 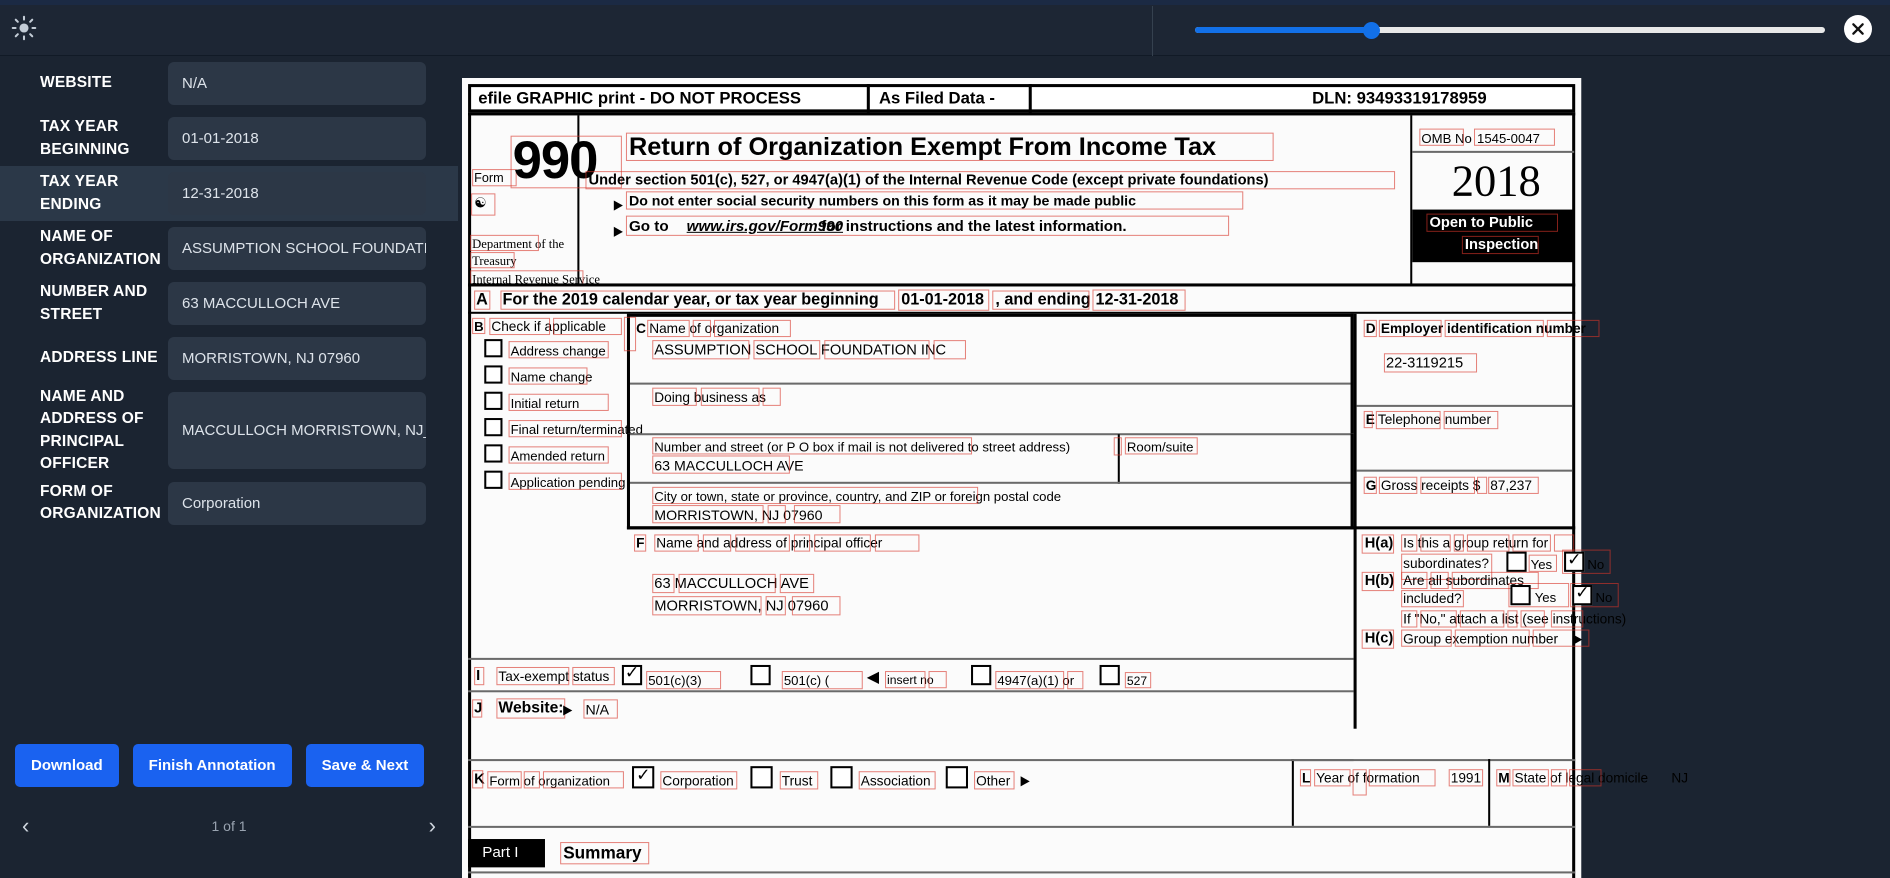 I want to click on org-other-checkbox, so click(x=956, y=777).